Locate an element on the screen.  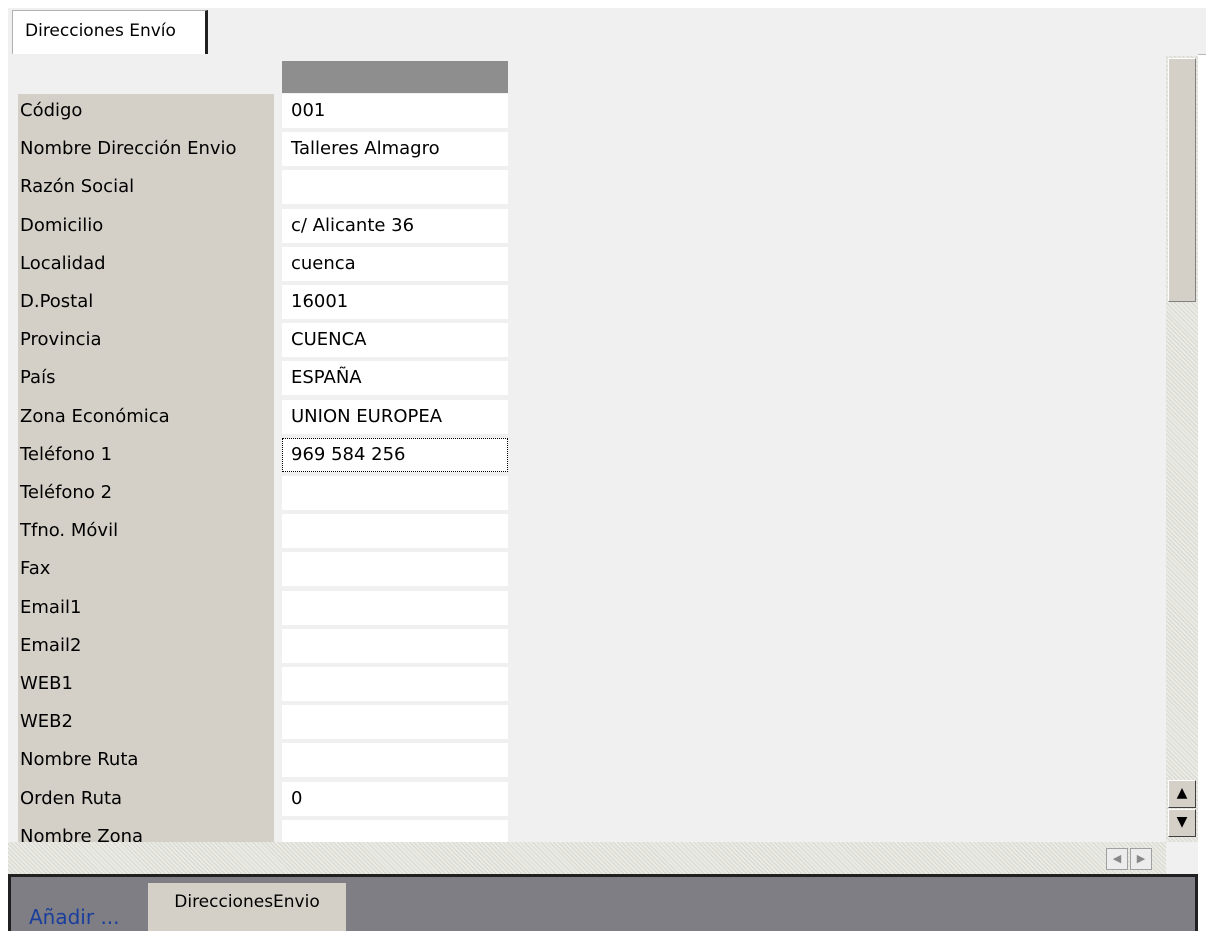
field-label: Email2 is located at coordinates (51, 645).